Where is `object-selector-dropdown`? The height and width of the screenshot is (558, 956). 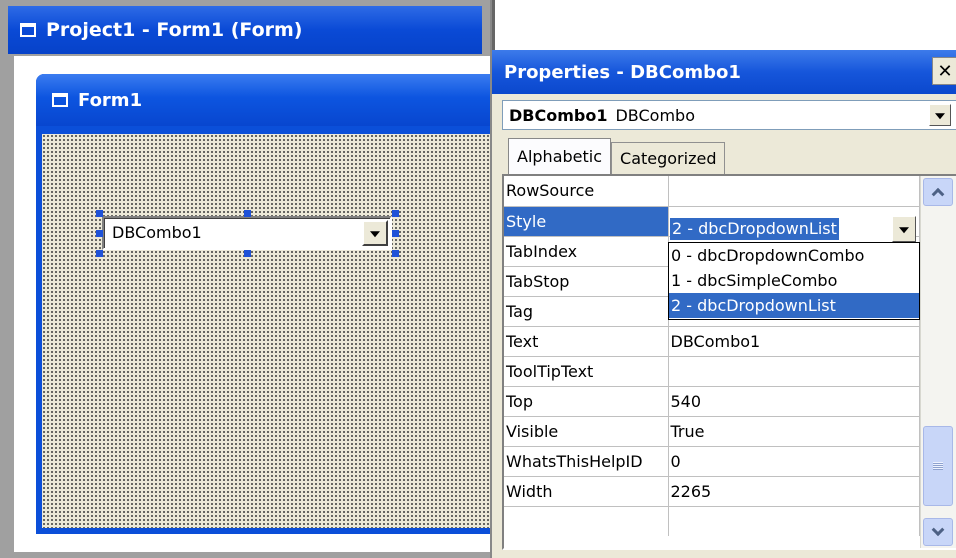
object-selector-dropdown is located at coordinates (940, 115).